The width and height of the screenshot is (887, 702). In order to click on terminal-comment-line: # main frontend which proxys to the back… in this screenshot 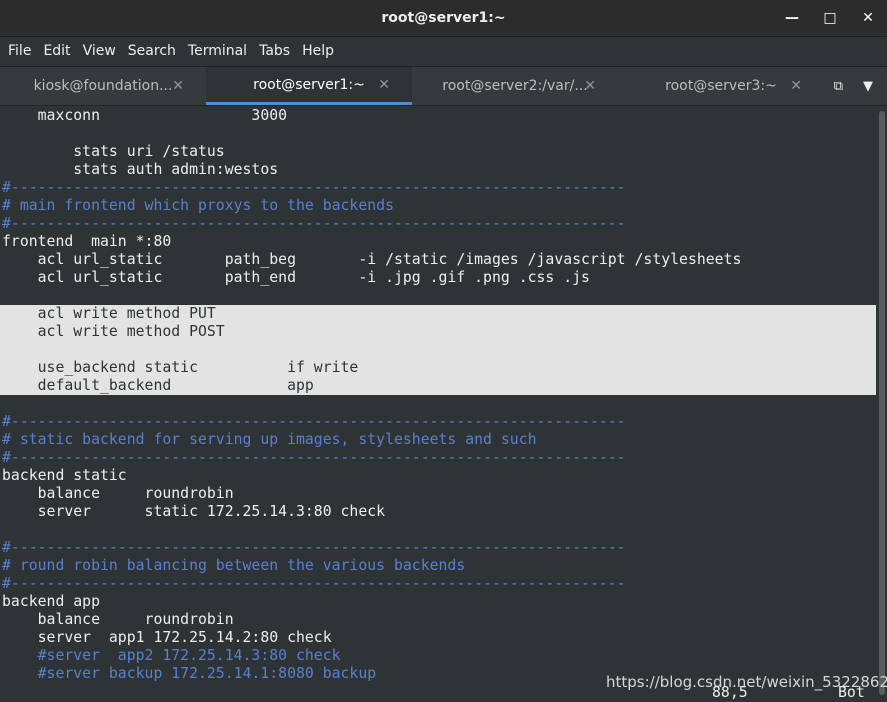, I will do `click(198, 205)`.